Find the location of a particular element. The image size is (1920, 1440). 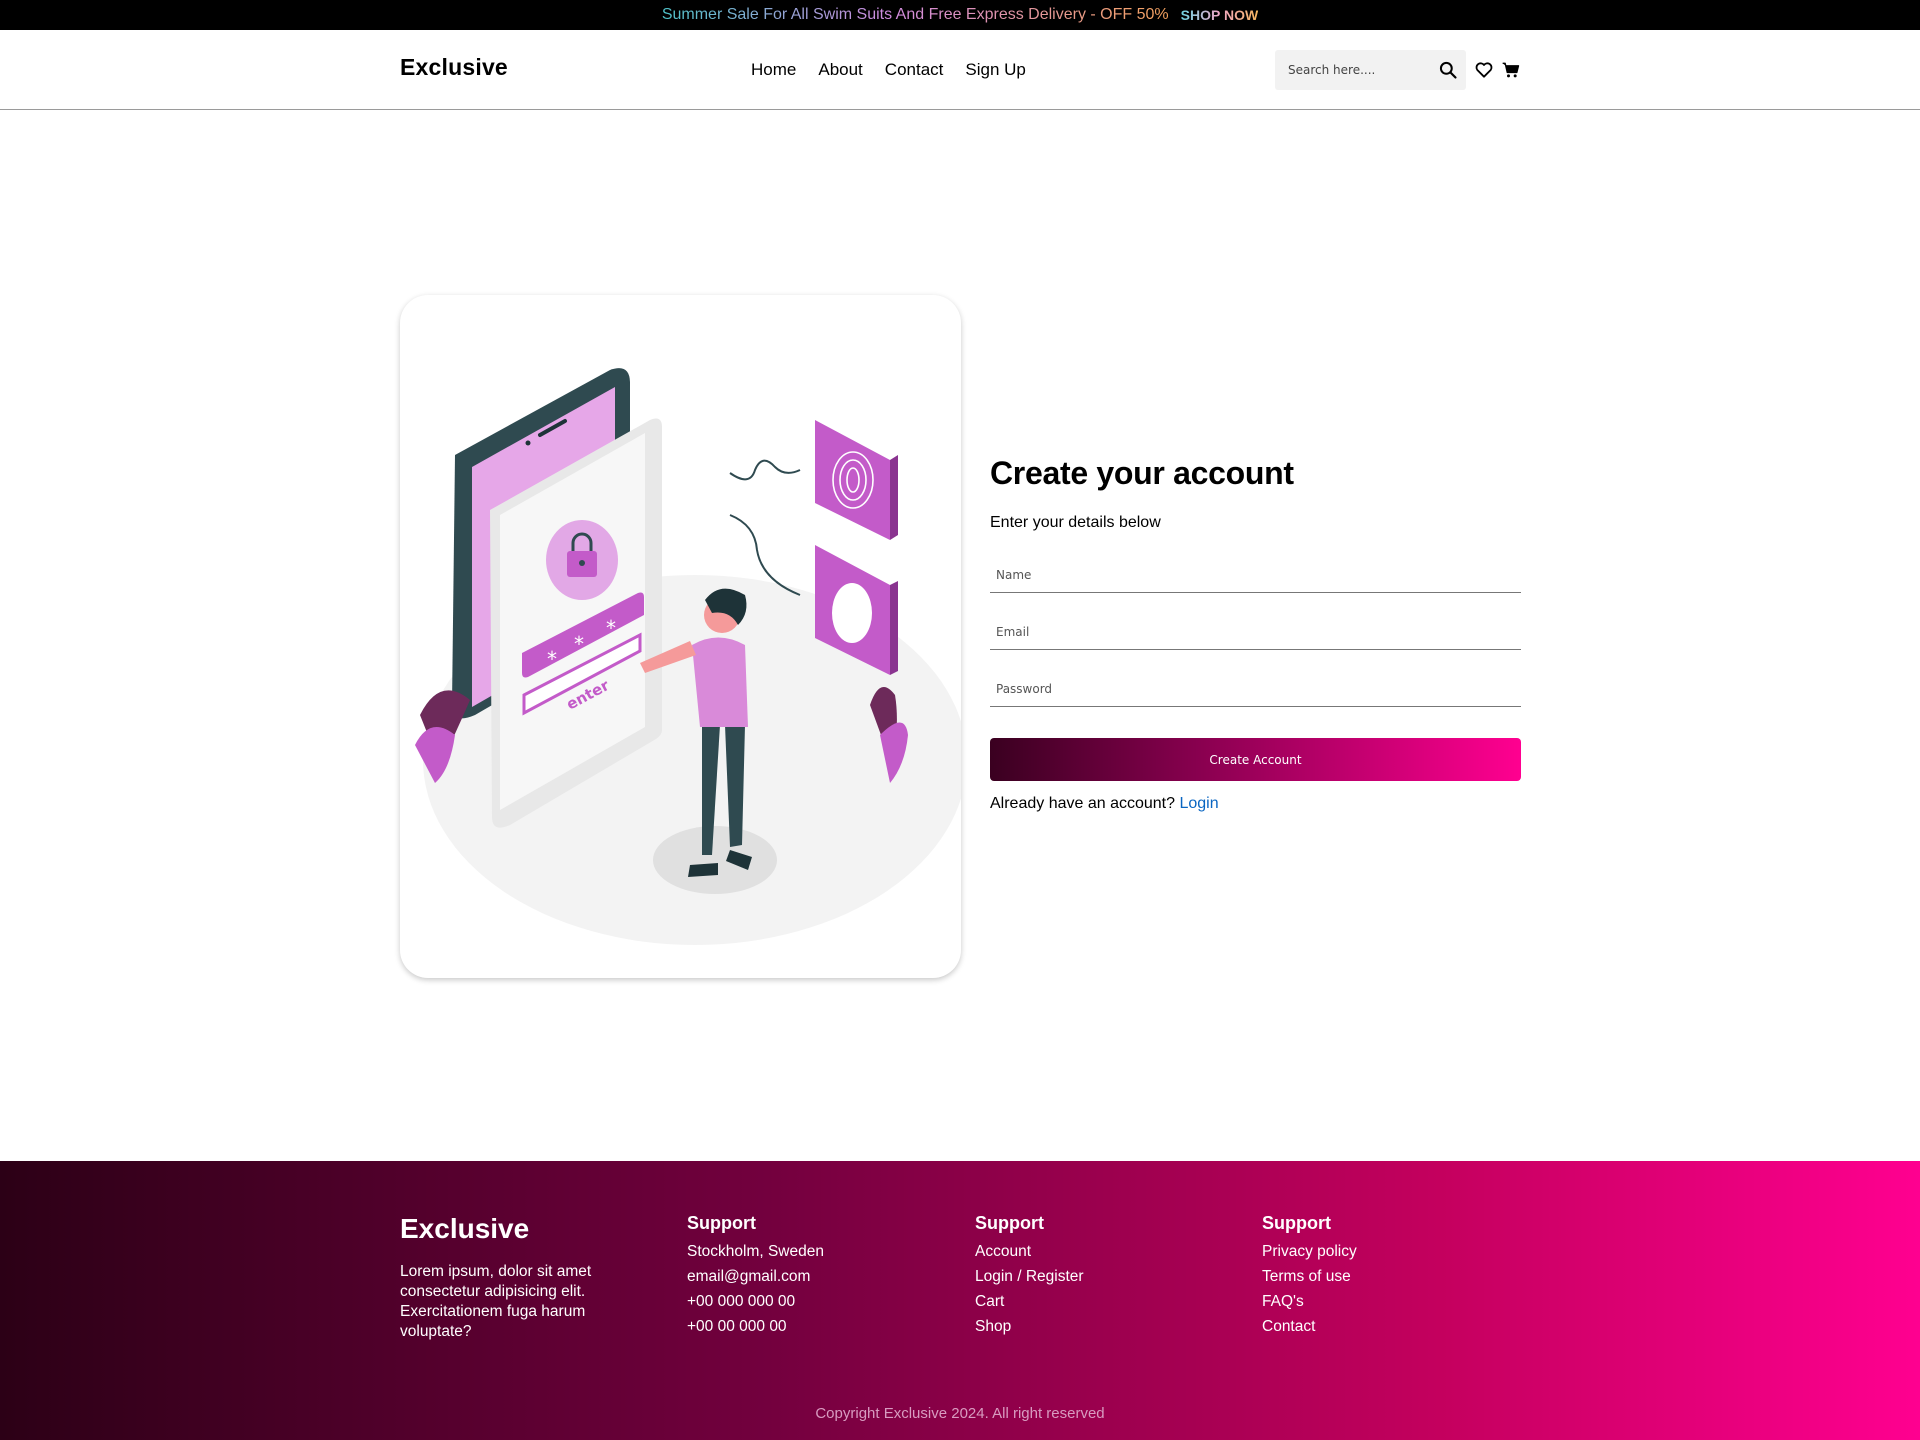

site-header: Exclusive Home About Contact Sign Up is located at coordinates (960, 70).